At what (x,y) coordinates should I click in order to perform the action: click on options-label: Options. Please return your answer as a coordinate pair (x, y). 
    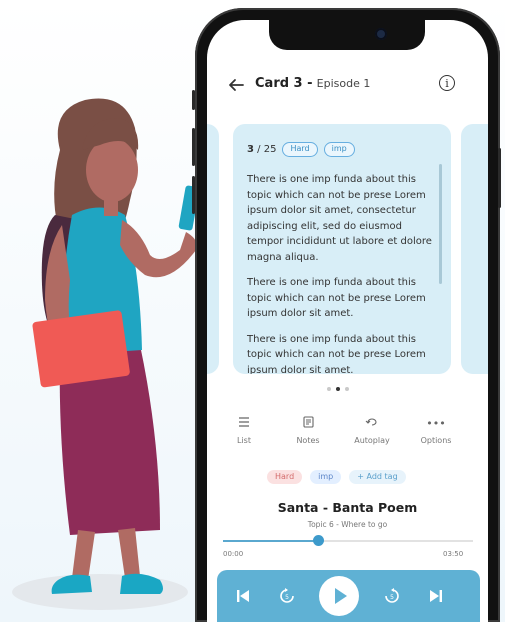
    Looking at the image, I should click on (436, 440).